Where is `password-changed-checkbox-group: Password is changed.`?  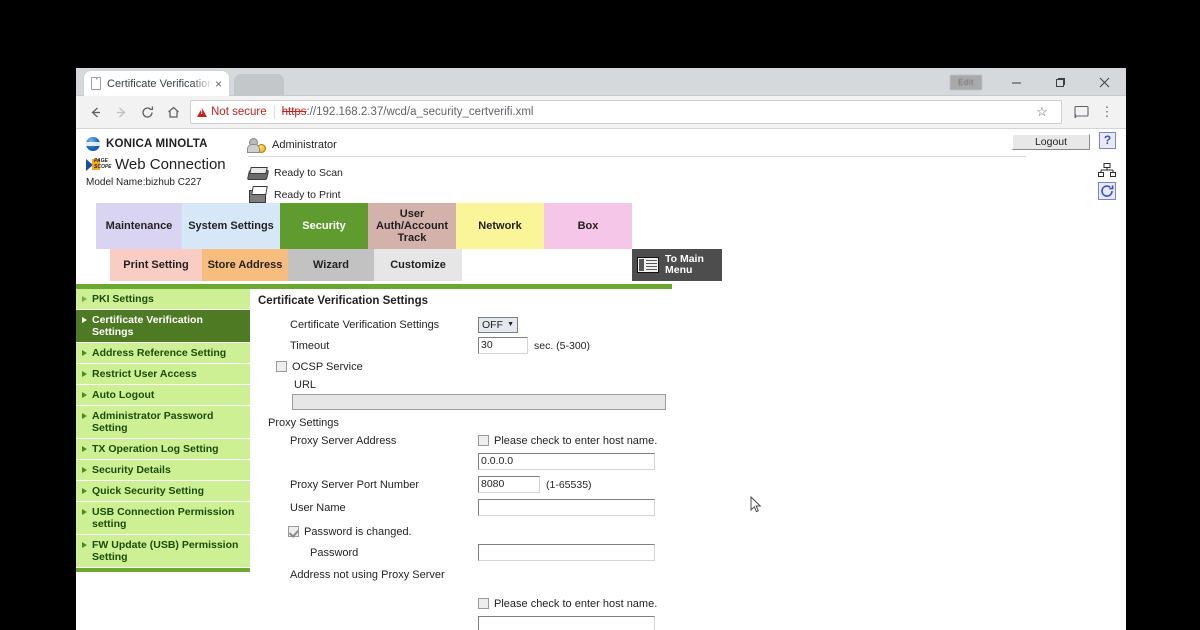
password-changed-checkbox-group: Password is changed. is located at coordinates (368, 532).